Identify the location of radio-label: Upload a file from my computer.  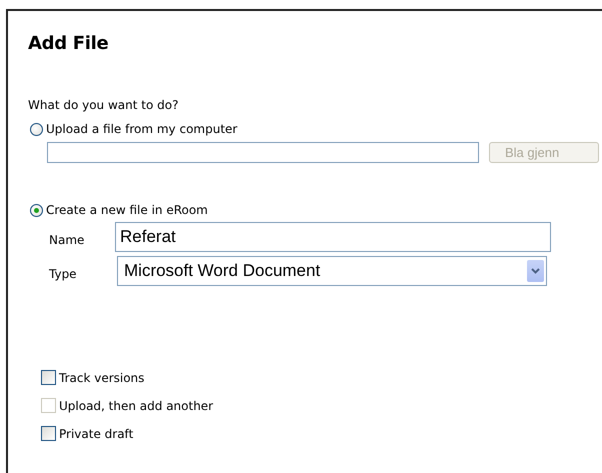
(142, 129).